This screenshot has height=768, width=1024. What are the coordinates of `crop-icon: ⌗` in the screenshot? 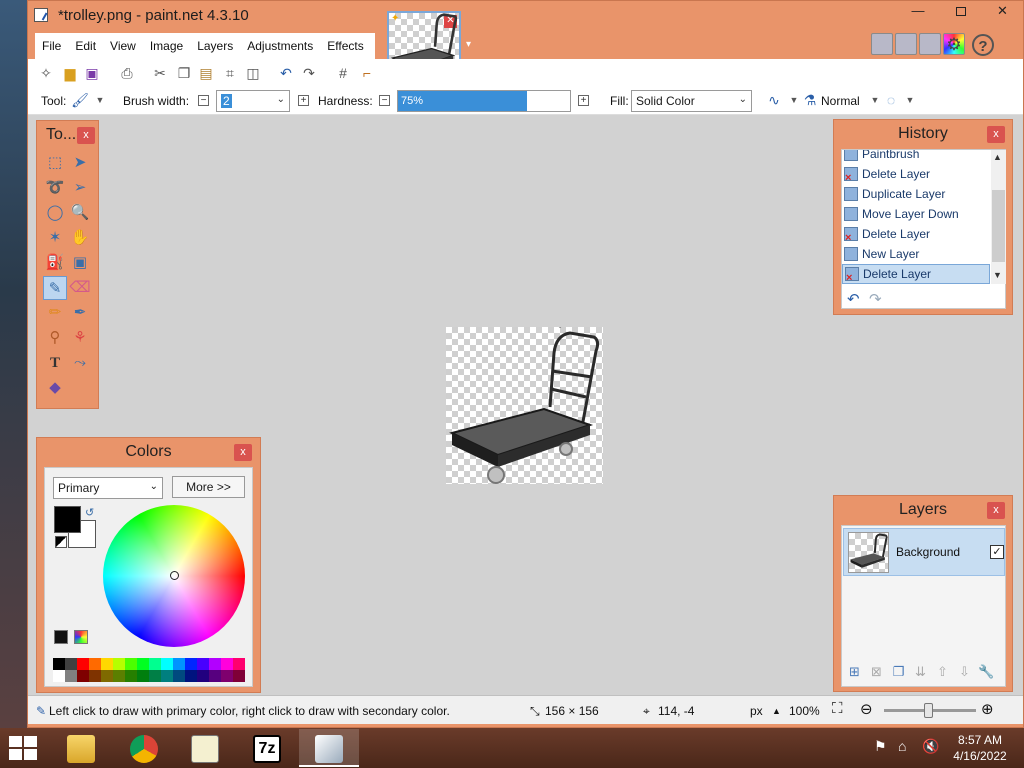 It's located at (230, 73).